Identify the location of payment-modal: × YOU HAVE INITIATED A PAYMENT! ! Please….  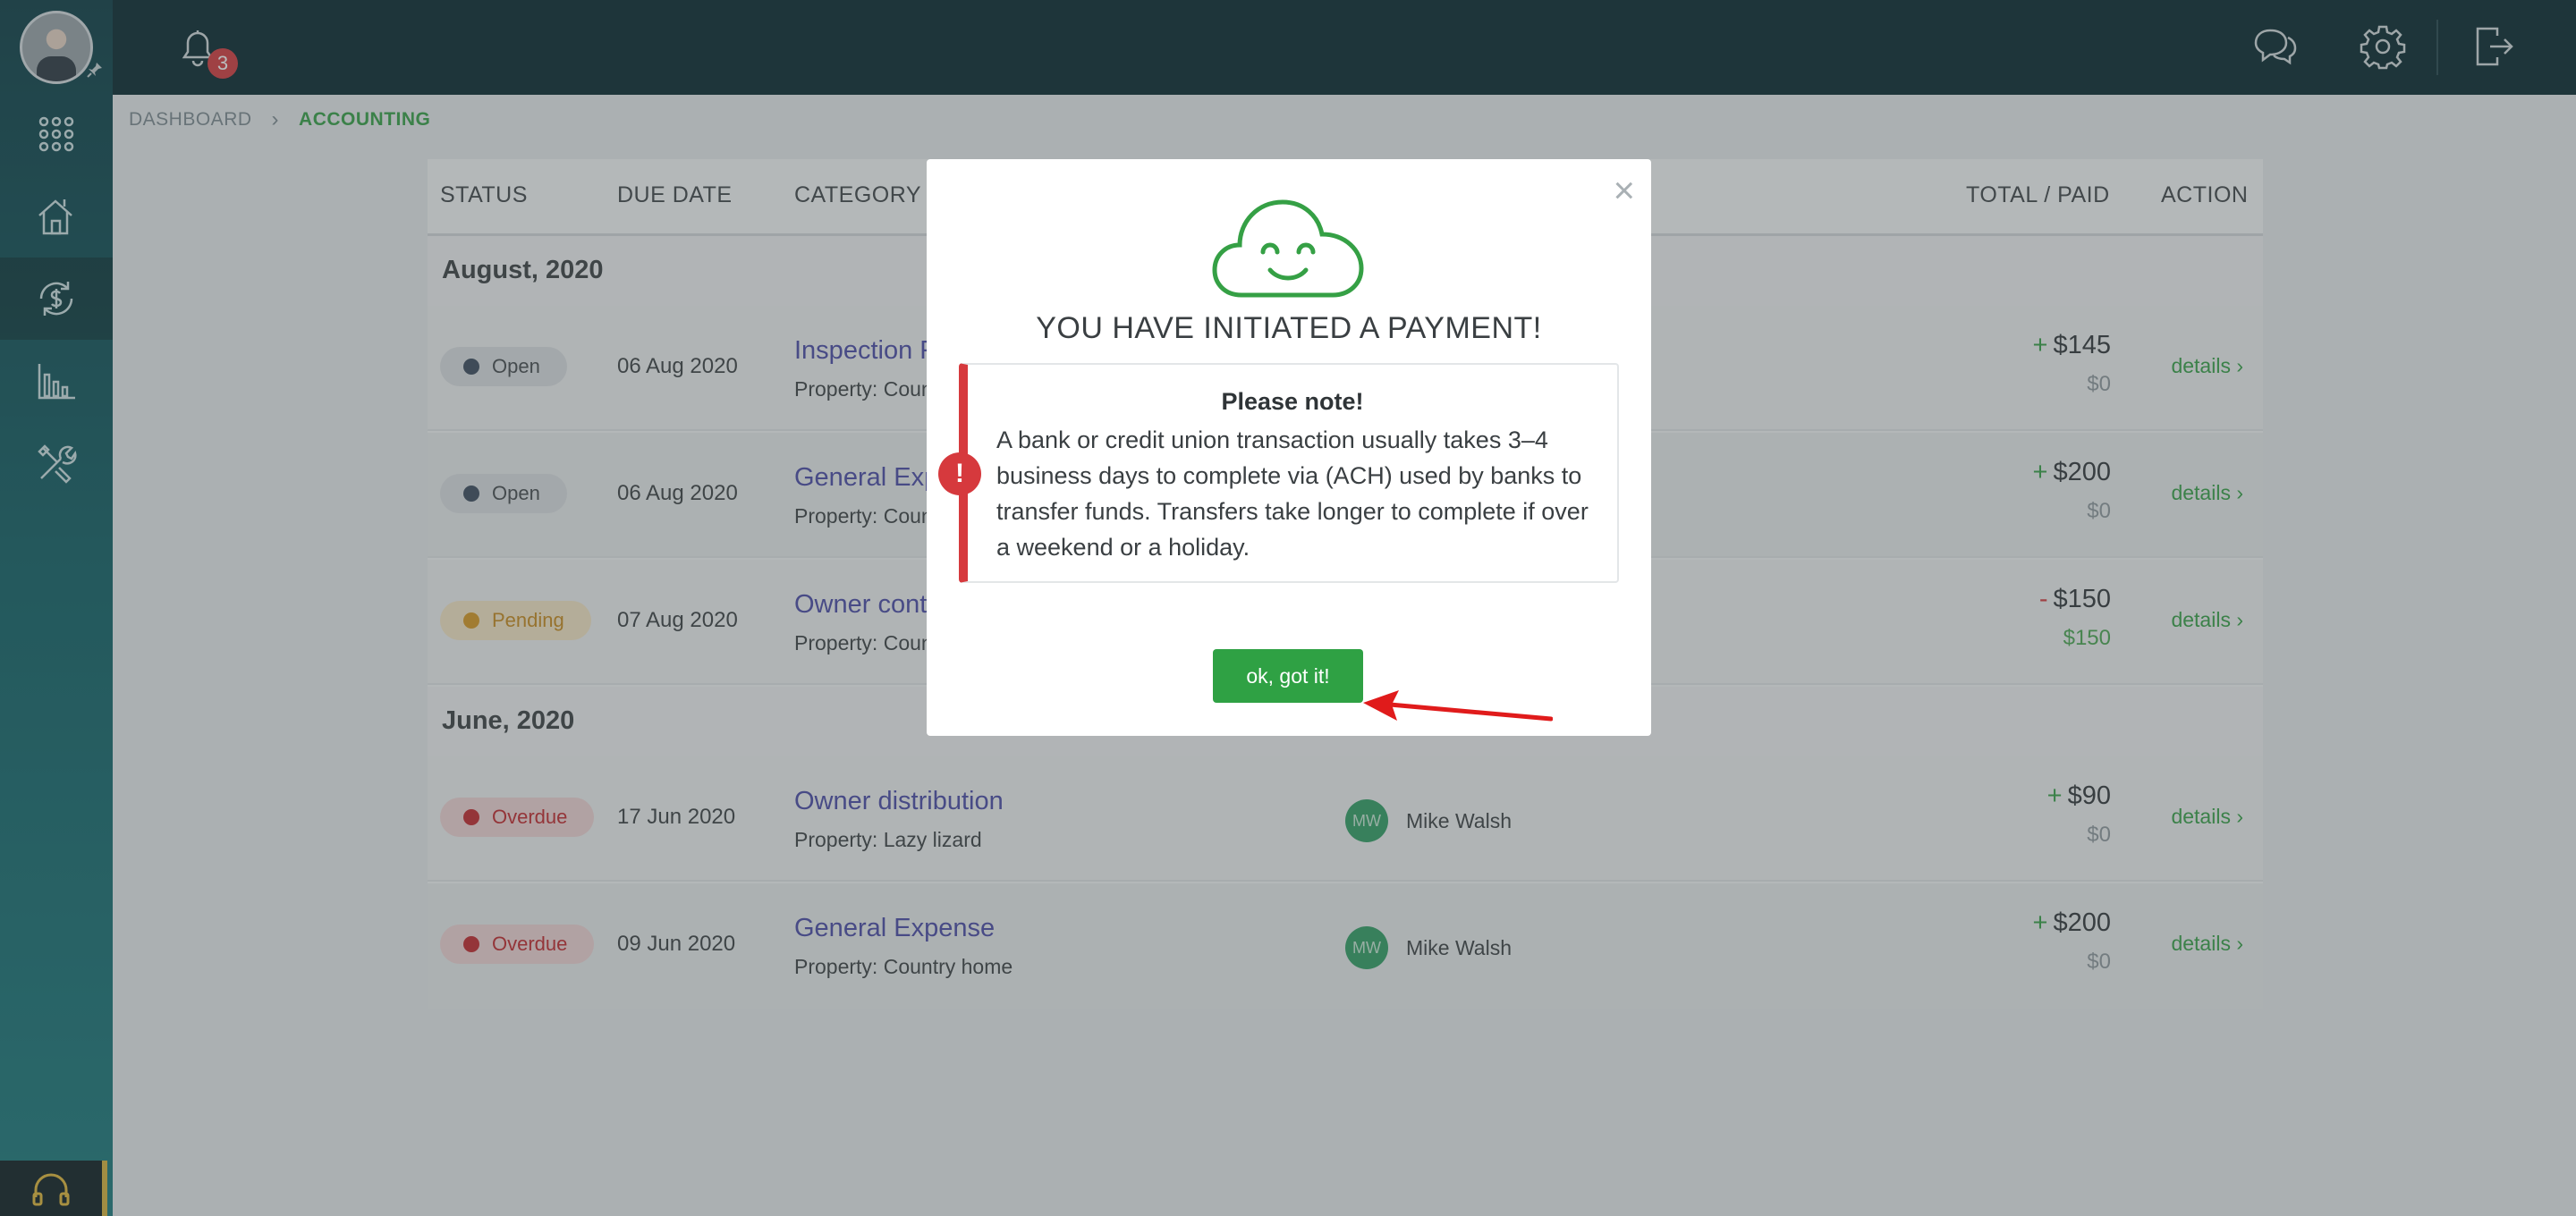
(1289, 448).